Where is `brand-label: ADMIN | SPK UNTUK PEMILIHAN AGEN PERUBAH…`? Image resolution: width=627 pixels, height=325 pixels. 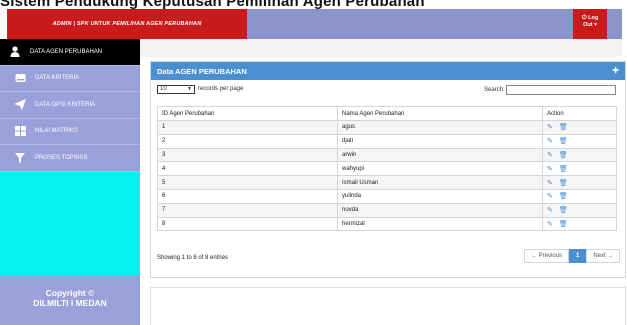
brand-label: ADMIN | SPK UNTUK PEMILIHAN AGEN PERUBAH… is located at coordinates (127, 24).